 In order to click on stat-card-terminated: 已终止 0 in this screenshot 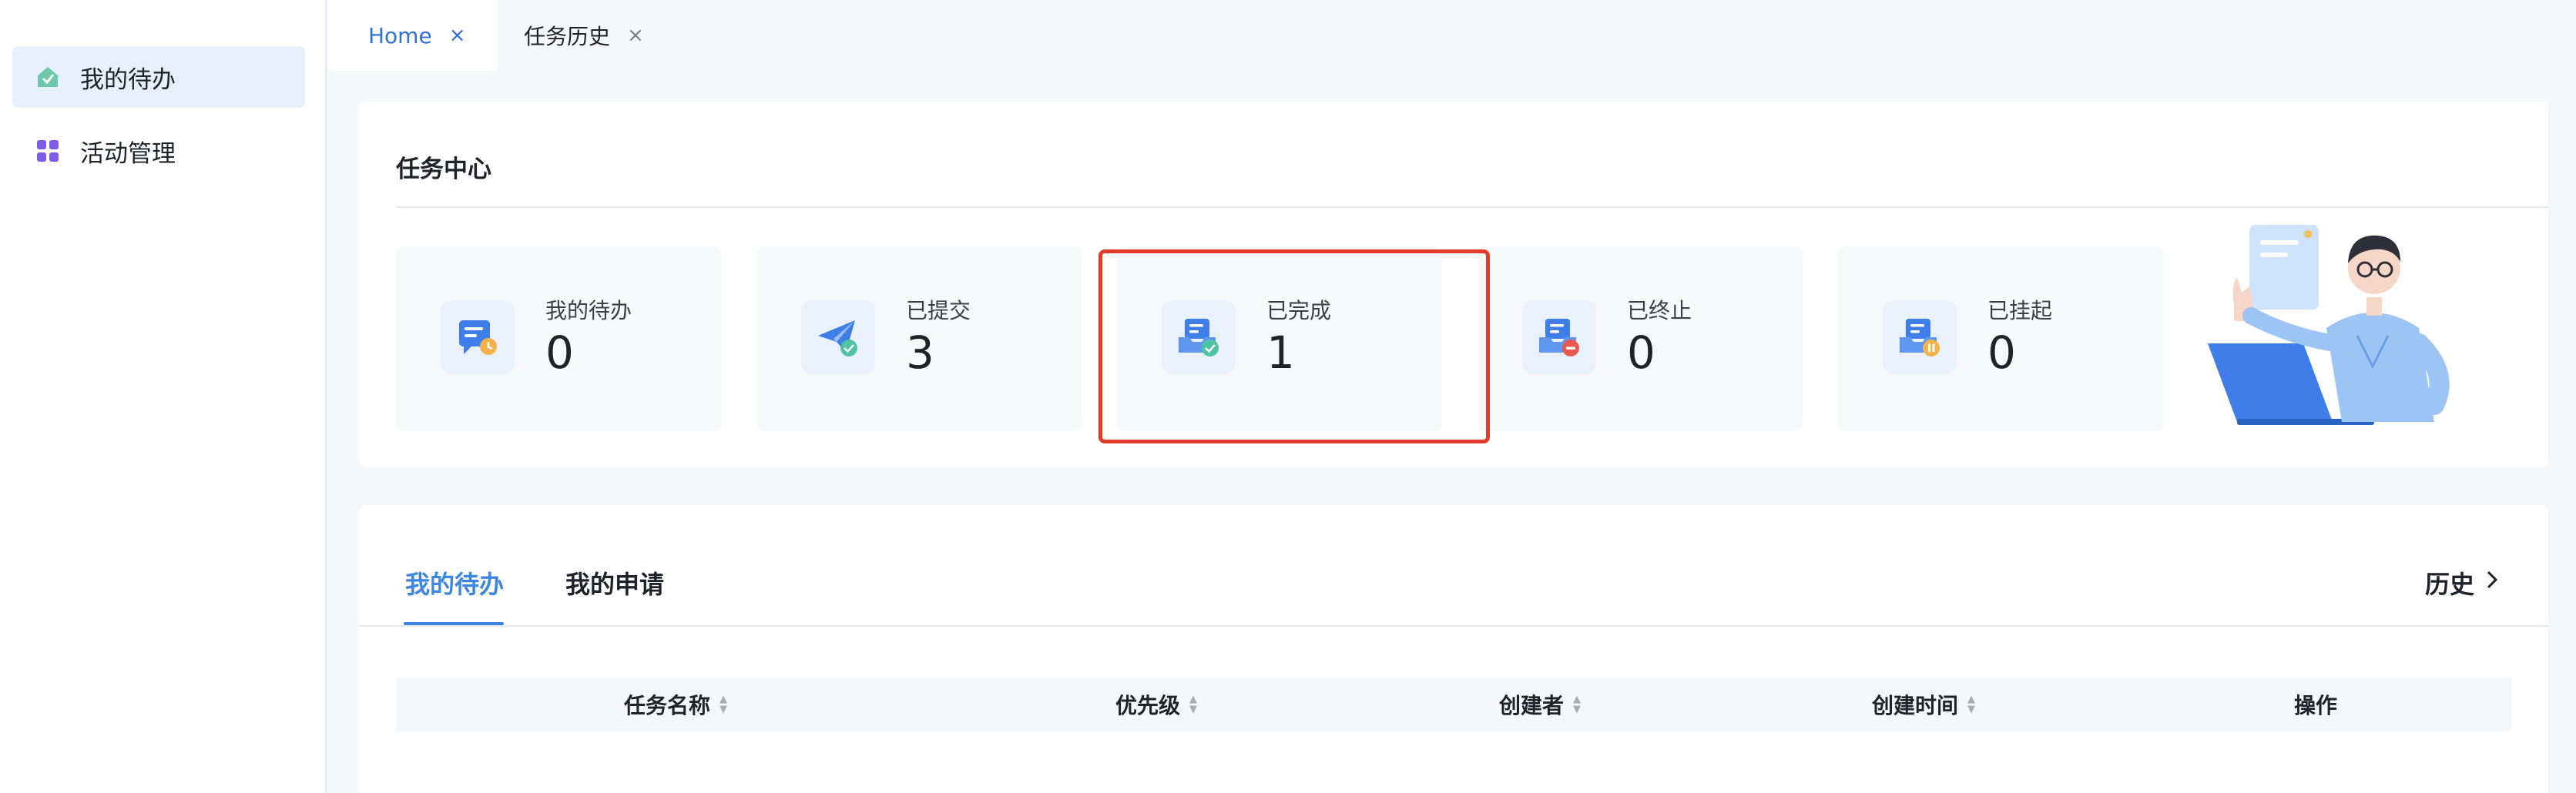, I will do `click(1640, 338)`.